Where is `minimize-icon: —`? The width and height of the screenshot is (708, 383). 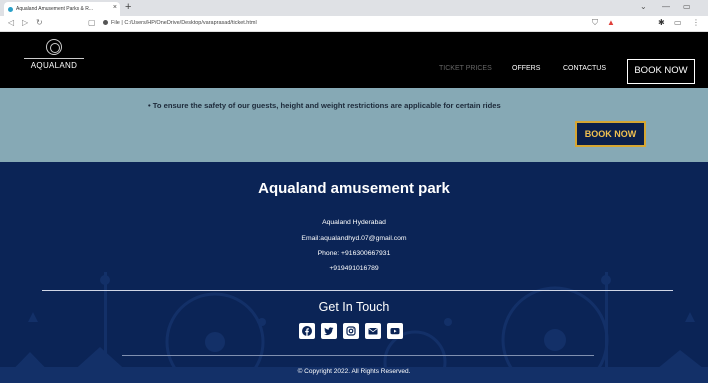
minimize-icon: — is located at coordinates (666, 6).